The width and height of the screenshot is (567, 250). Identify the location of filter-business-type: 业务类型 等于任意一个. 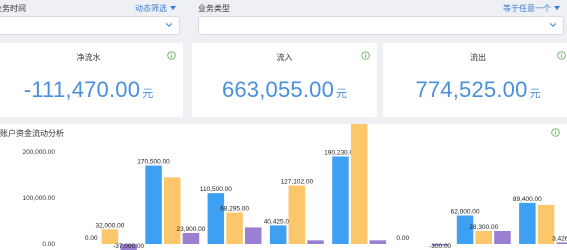
(381, 19).